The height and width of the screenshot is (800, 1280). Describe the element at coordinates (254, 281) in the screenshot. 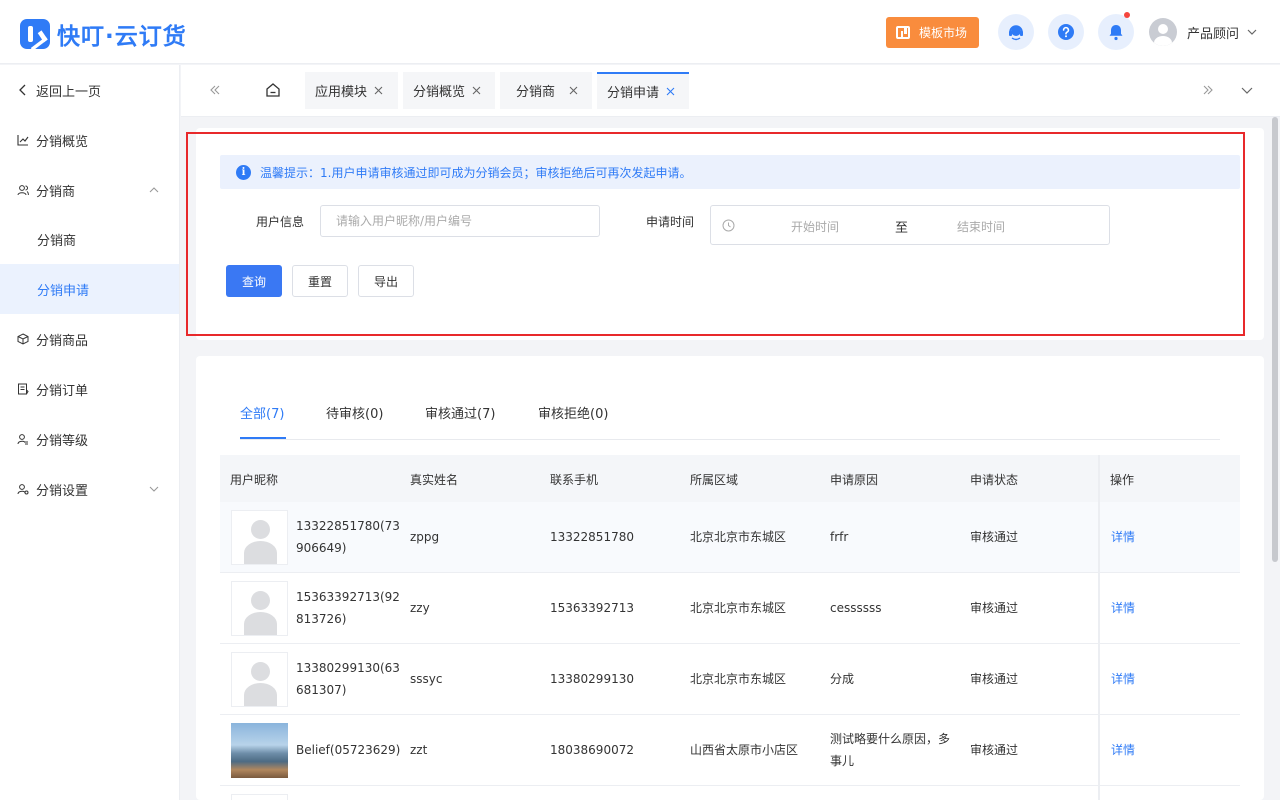

I see `query-button: 查询` at that location.